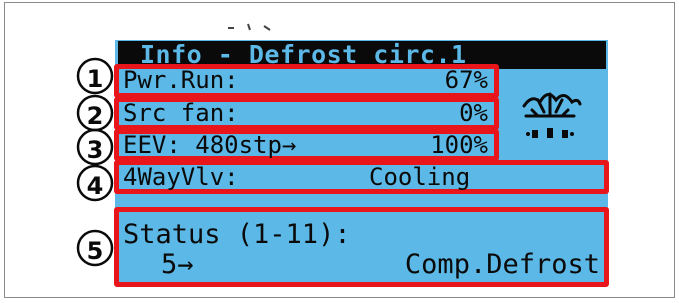  I want to click on row-eev: EEV: 480stp→ 100%, so click(306, 145).